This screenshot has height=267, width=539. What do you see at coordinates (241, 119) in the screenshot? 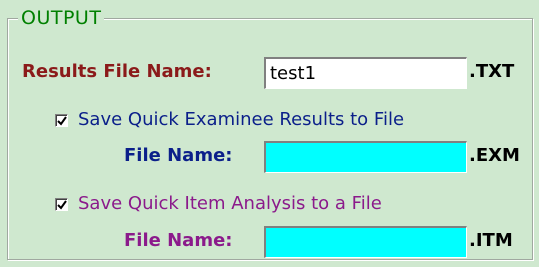
I see `examinee-checkbox-label: Save Quick Examinee Results to File` at bounding box center [241, 119].